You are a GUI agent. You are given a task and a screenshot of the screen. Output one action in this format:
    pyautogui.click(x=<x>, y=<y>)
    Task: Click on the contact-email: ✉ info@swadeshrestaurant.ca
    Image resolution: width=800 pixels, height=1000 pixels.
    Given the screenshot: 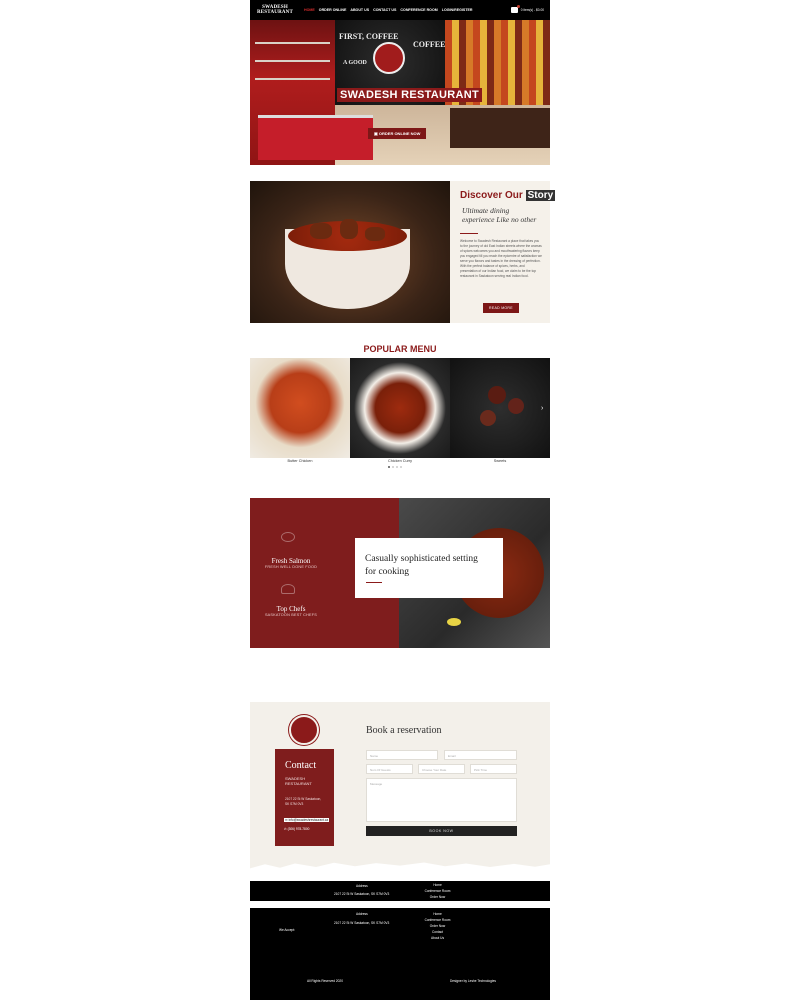 What is the action you would take?
    pyautogui.click(x=307, y=820)
    